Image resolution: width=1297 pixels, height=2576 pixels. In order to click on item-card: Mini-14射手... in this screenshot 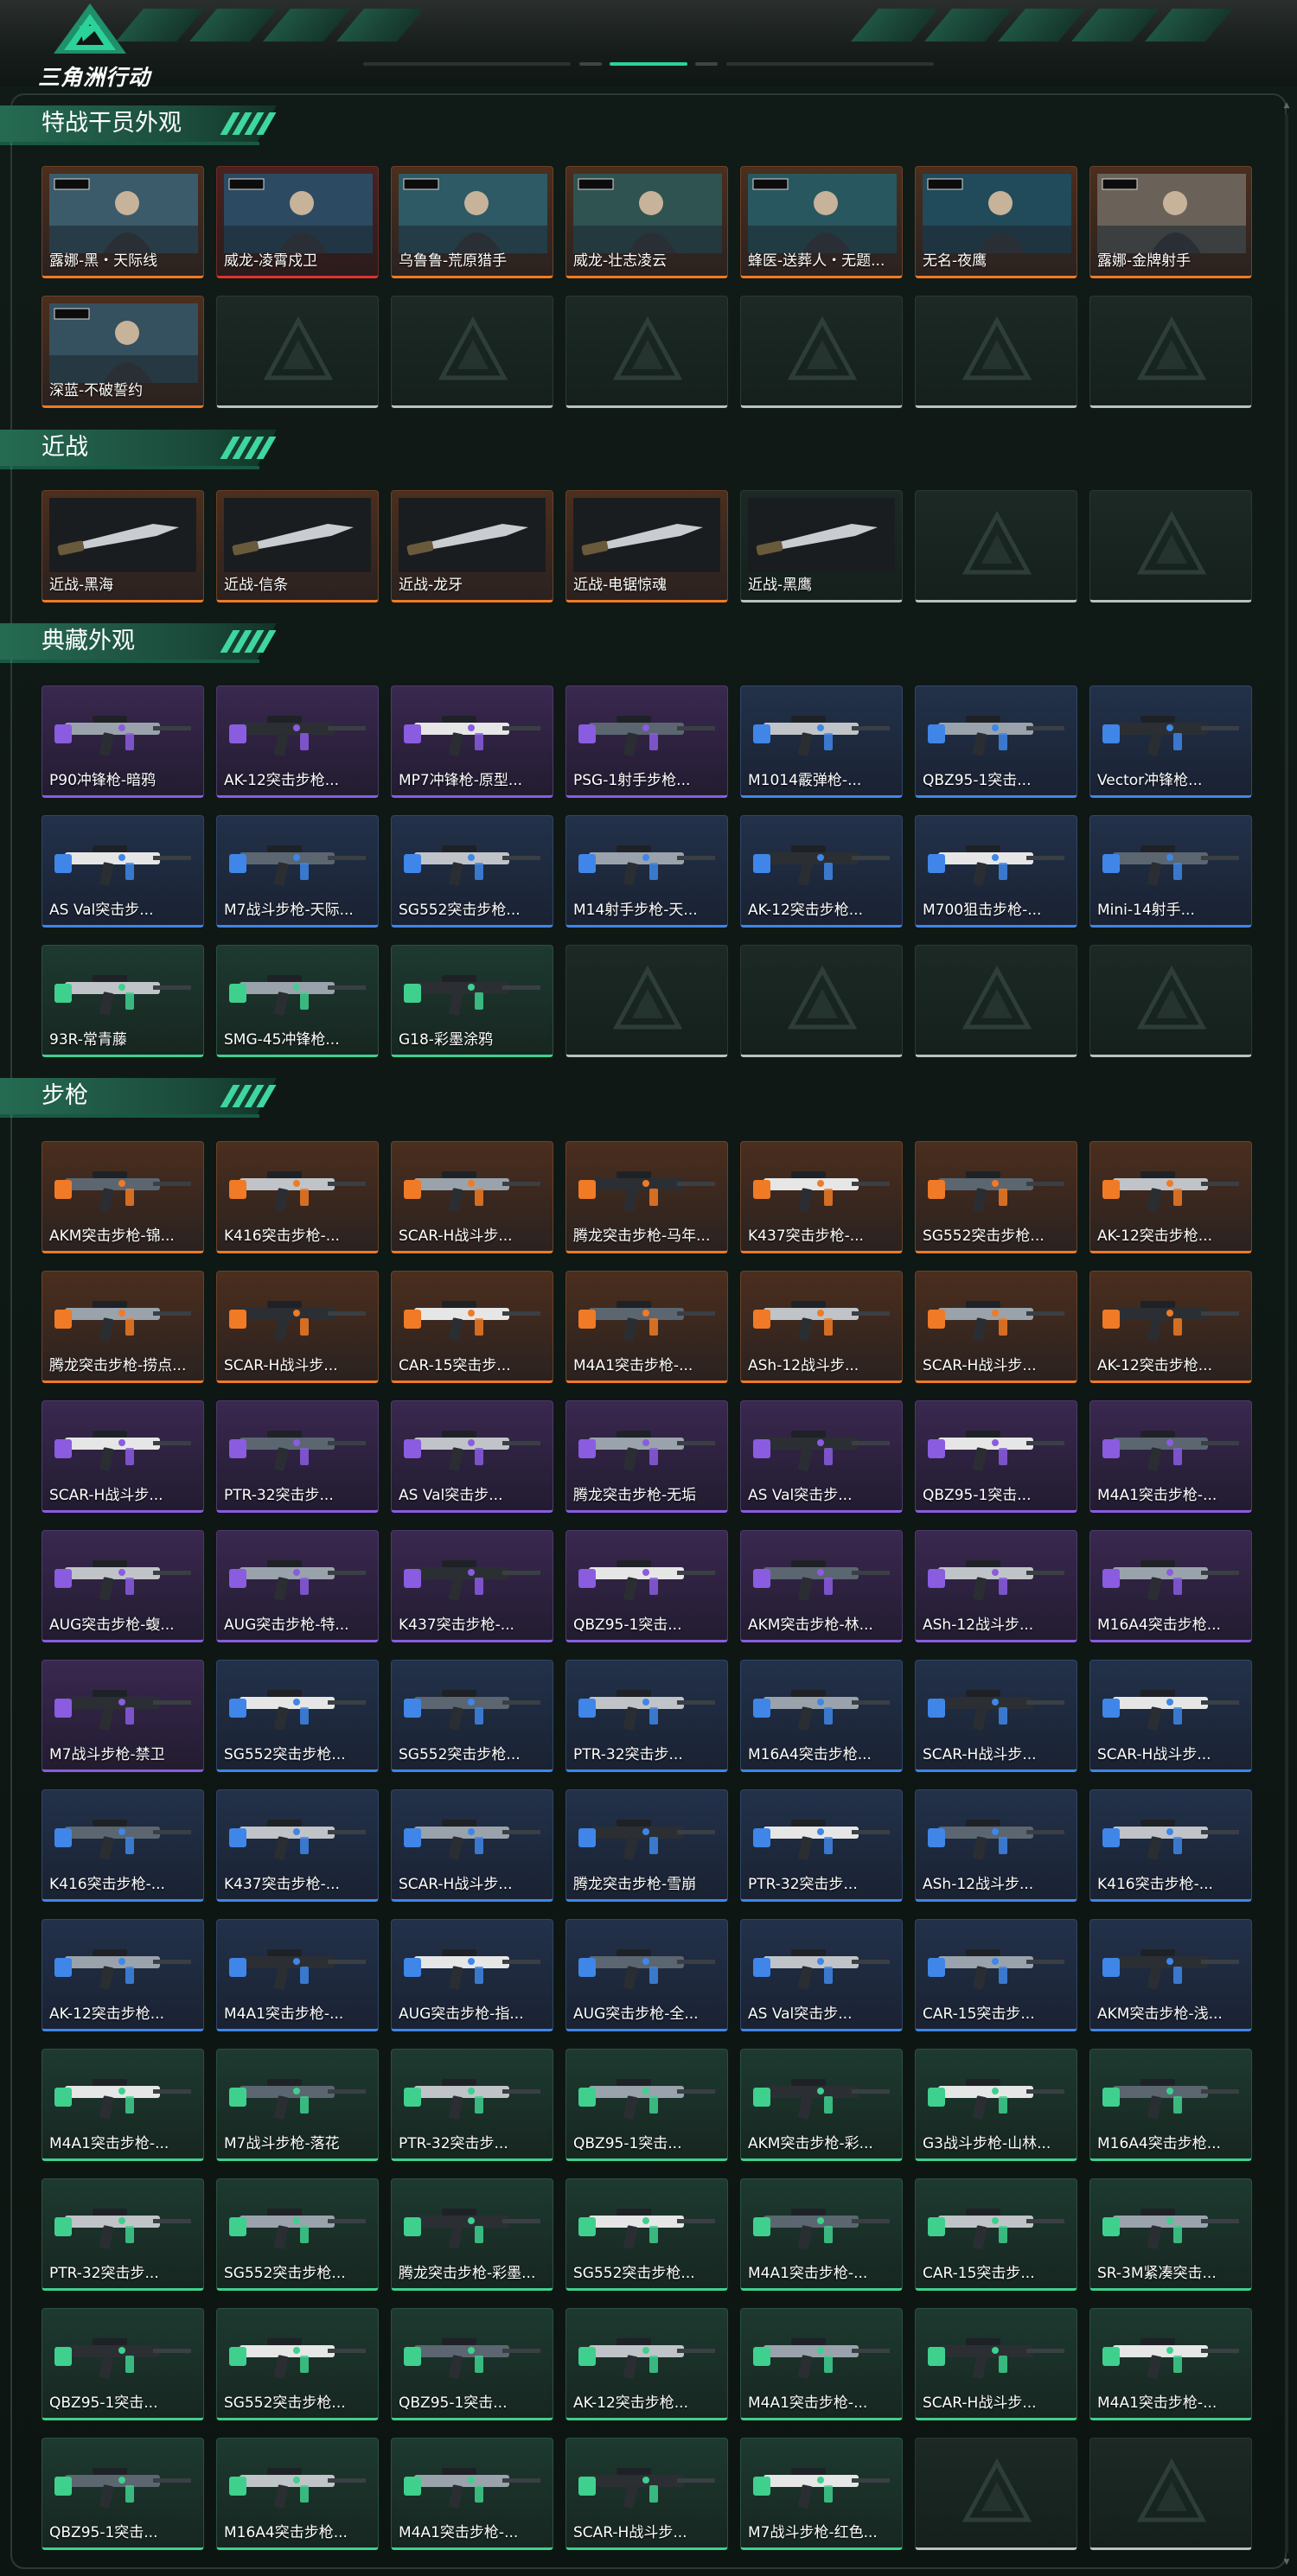, I will do `click(1171, 871)`.